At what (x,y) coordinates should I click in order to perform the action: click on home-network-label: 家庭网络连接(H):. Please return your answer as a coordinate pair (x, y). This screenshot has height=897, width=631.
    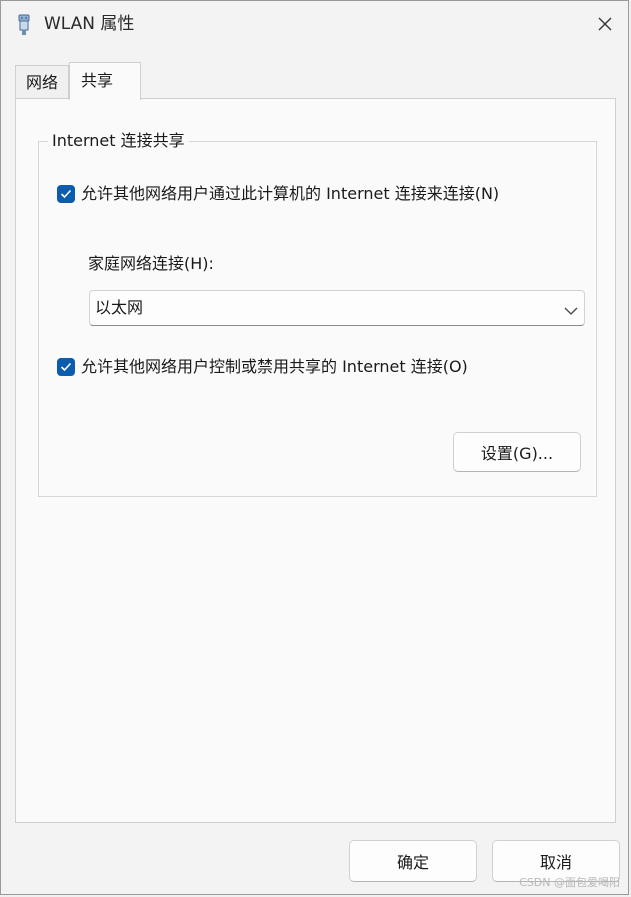
    Looking at the image, I should click on (151, 263).